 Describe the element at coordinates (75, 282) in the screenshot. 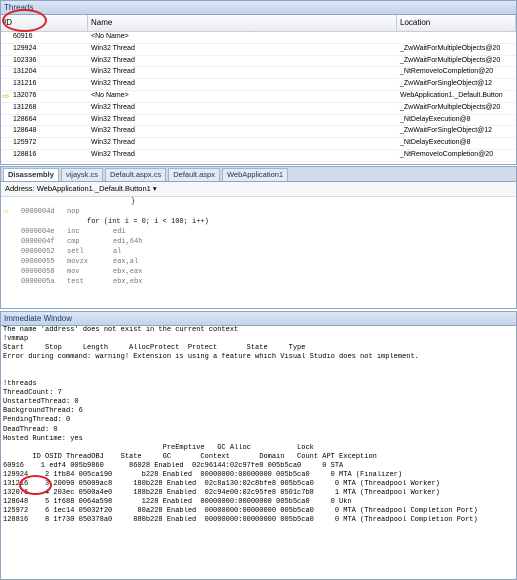

I see `asm-opcode: test` at that location.